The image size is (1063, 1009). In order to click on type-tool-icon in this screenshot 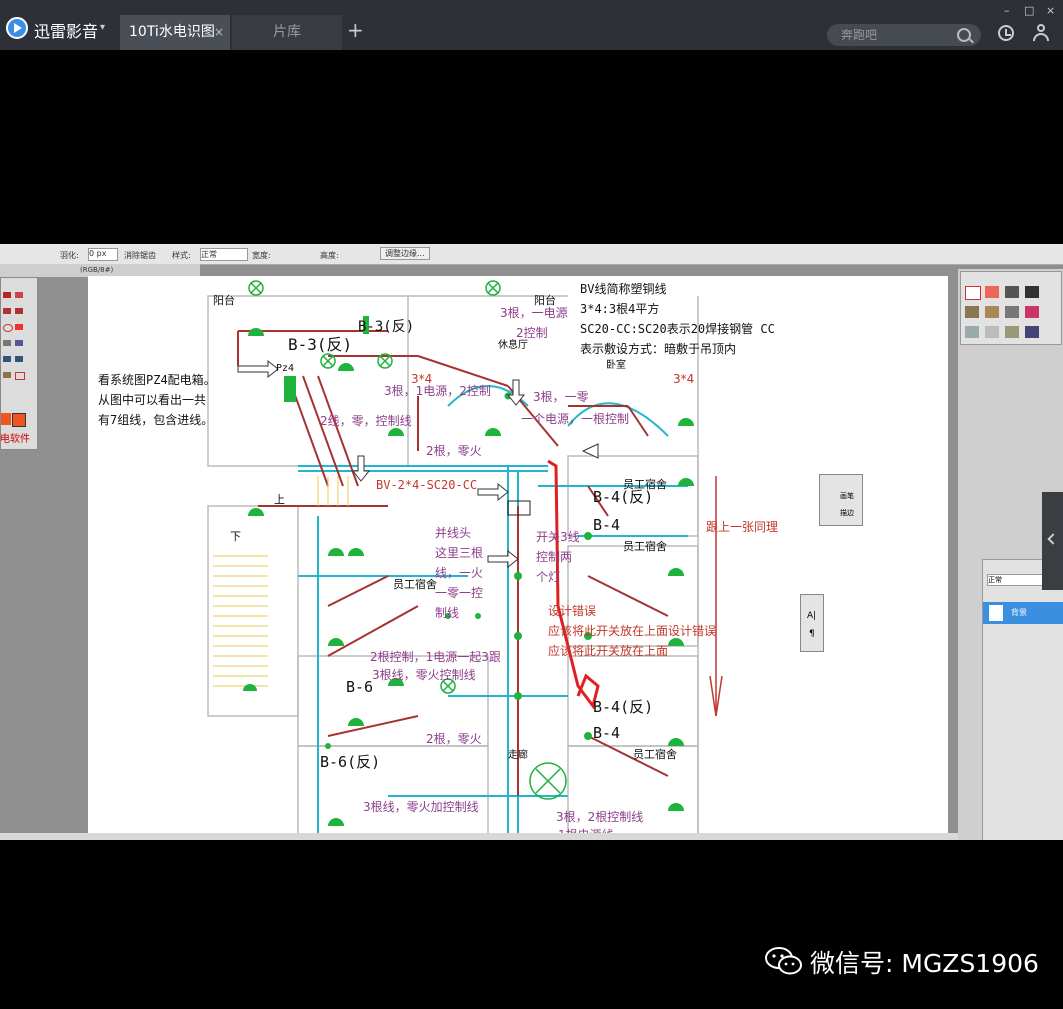, I will do `click(19, 343)`.